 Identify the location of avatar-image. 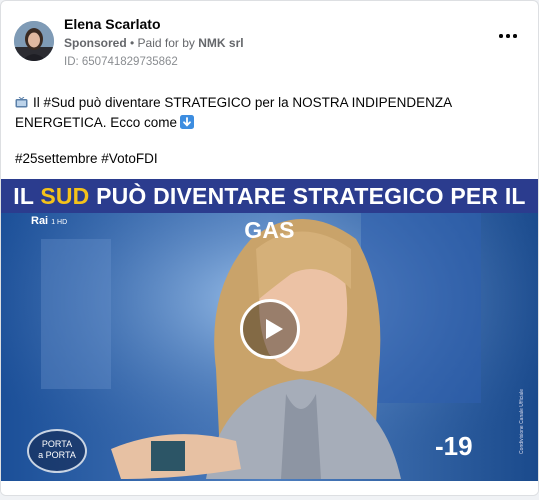
(34, 41).